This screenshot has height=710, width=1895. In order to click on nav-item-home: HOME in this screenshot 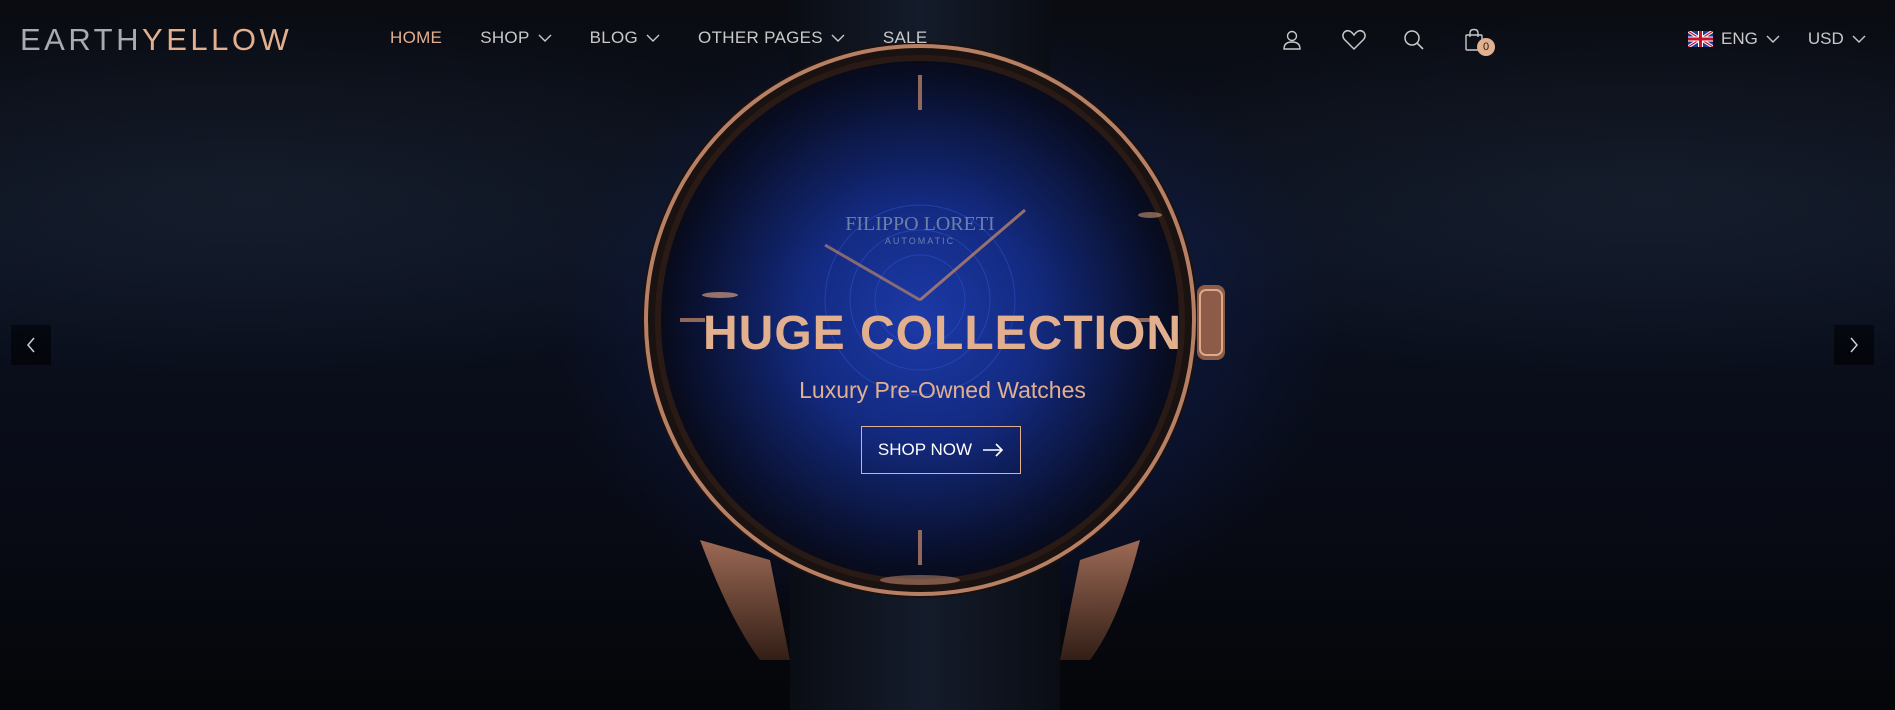, I will do `click(416, 38)`.